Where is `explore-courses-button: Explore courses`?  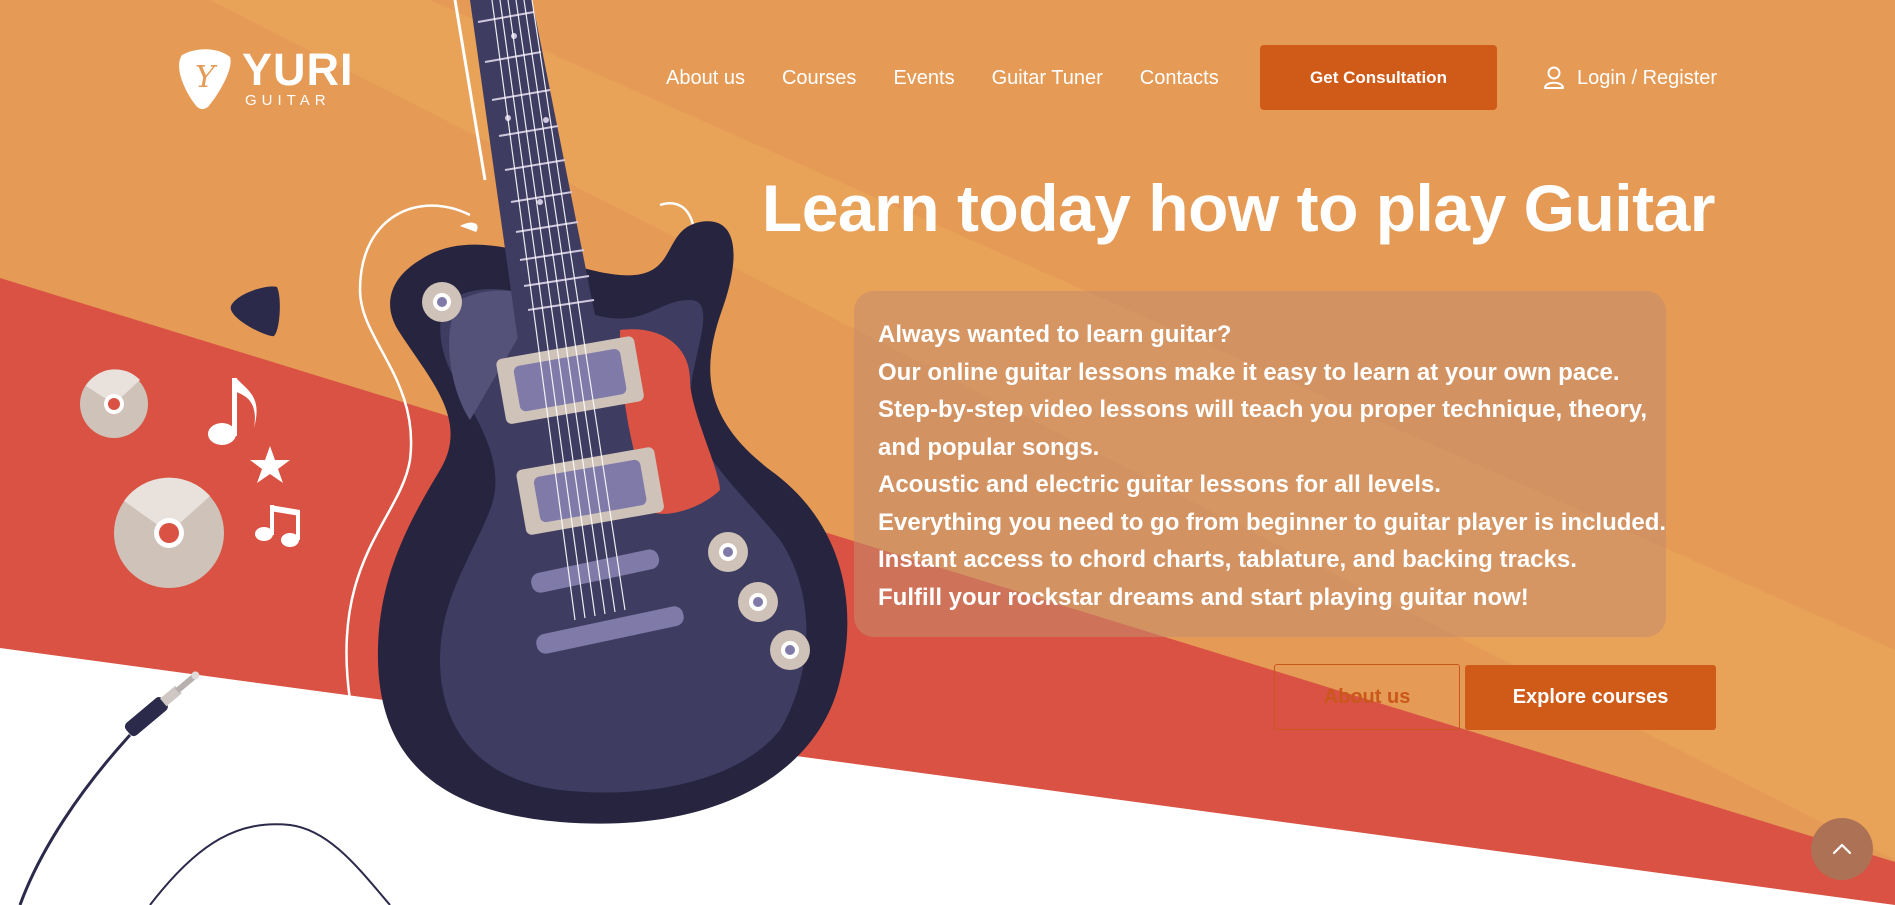 explore-courses-button: Explore courses is located at coordinates (1590, 697).